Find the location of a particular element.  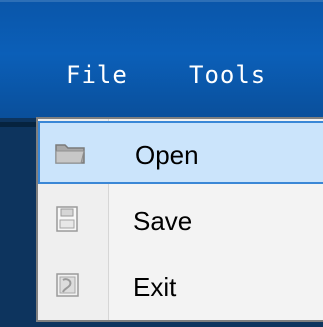

menu-item-open-label: Open is located at coordinates (167, 155).